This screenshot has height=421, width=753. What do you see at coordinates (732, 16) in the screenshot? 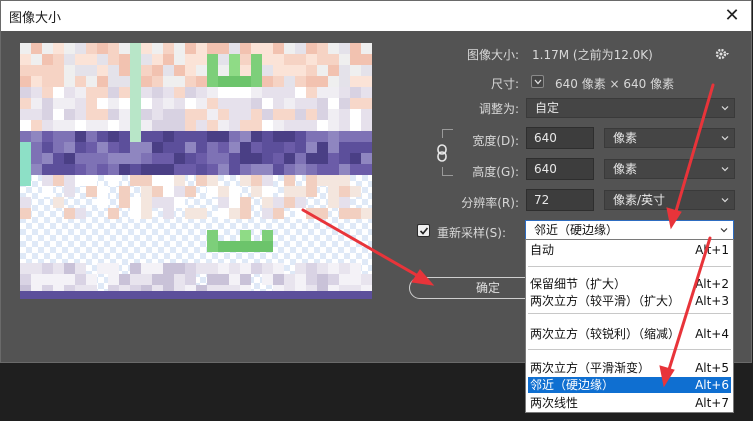
I see `close-icon: ✕` at bounding box center [732, 16].